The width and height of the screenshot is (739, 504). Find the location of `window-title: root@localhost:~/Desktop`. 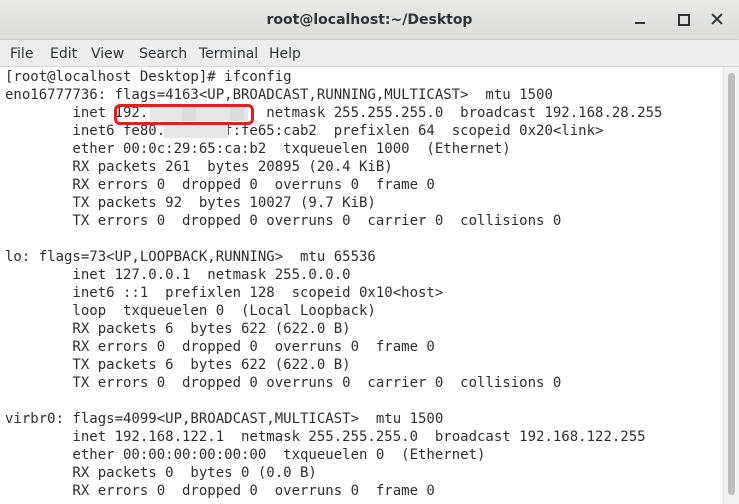

window-title: root@localhost:~/Desktop is located at coordinates (369, 20).